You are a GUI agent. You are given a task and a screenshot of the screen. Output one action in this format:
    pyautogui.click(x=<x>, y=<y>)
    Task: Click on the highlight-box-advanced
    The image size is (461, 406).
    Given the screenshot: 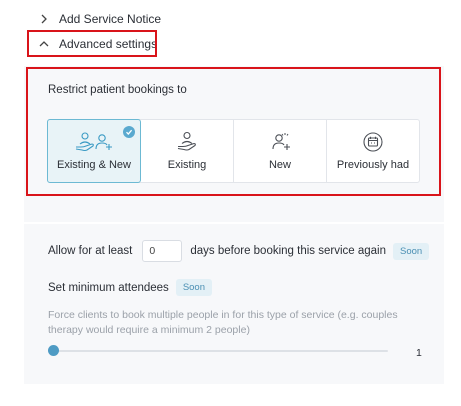 What is the action you would take?
    pyautogui.click(x=92, y=43)
    